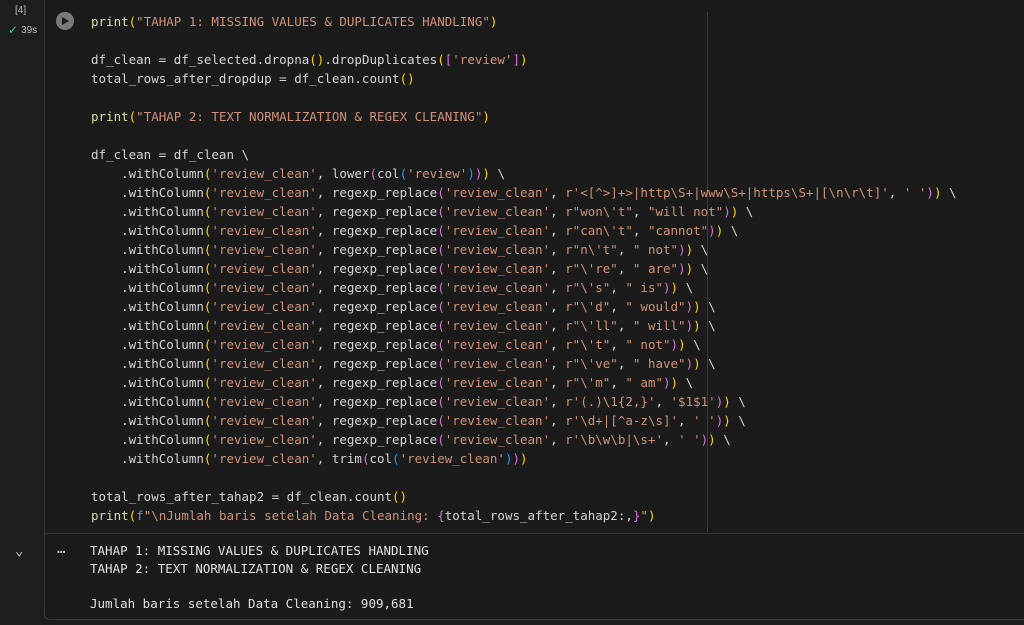  What do you see at coordinates (534, 533) in the screenshot?
I see `output-divider` at bounding box center [534, 533].